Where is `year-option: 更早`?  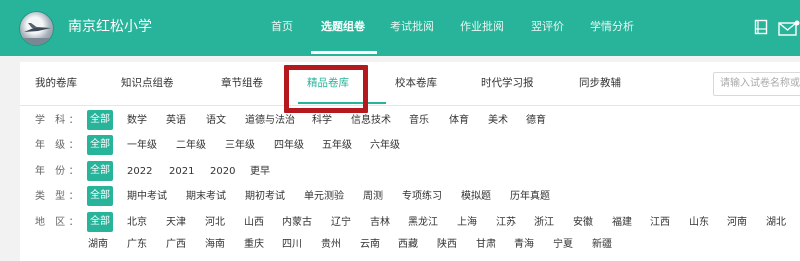 year-option: 更早 is located at coordinates (260, 171).